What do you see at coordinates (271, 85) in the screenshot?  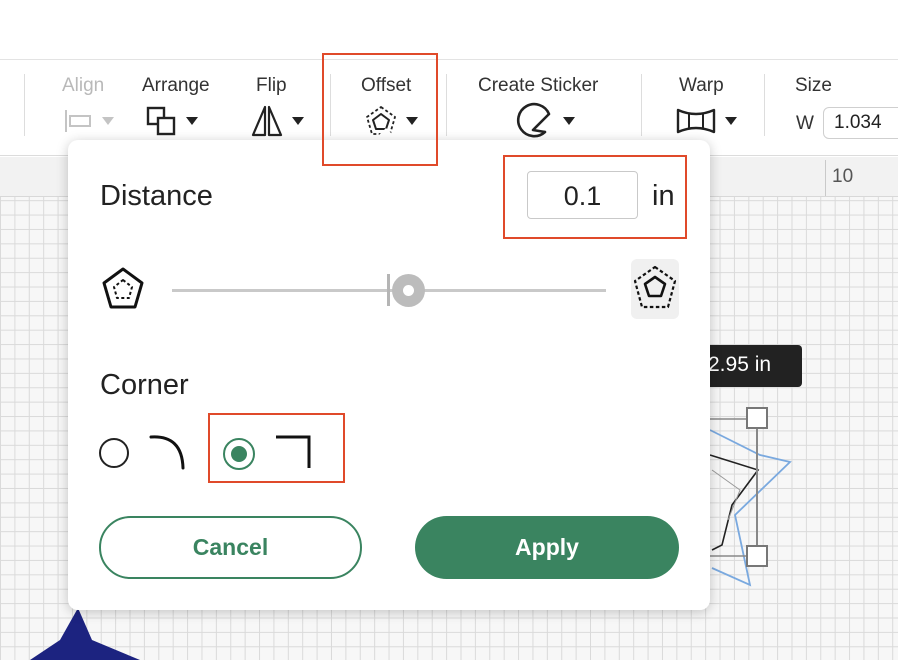 I see `flip-label: Flip` at bounding box center [271, 85].